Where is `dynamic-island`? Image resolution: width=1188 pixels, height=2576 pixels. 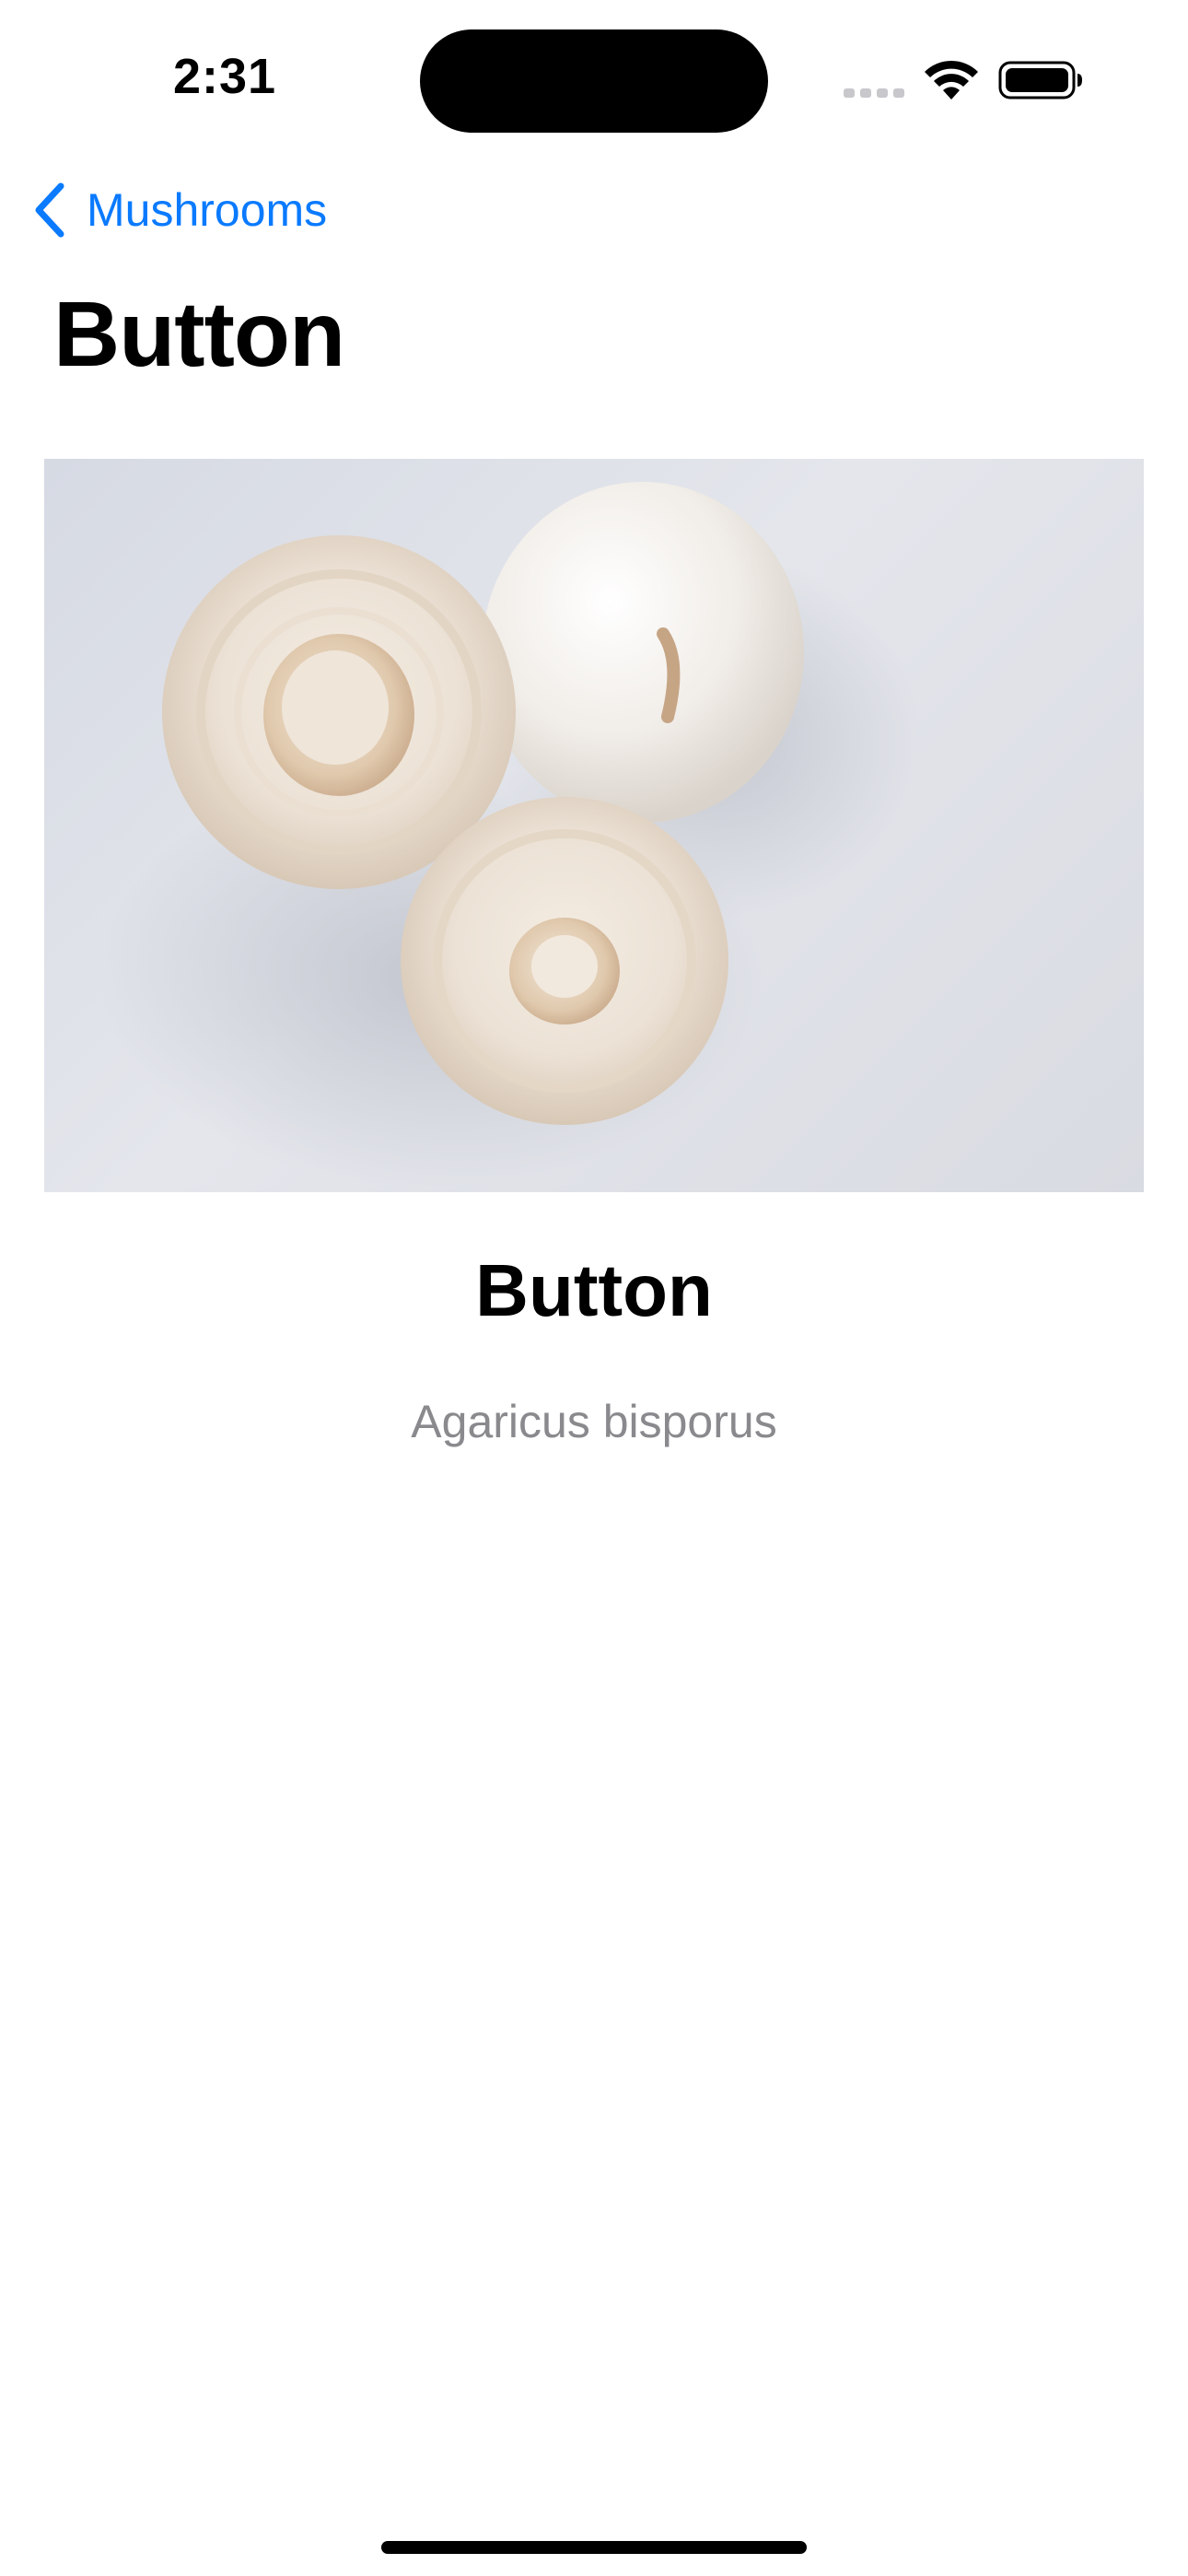
dynamic-island is located at coordinates (594, 81).